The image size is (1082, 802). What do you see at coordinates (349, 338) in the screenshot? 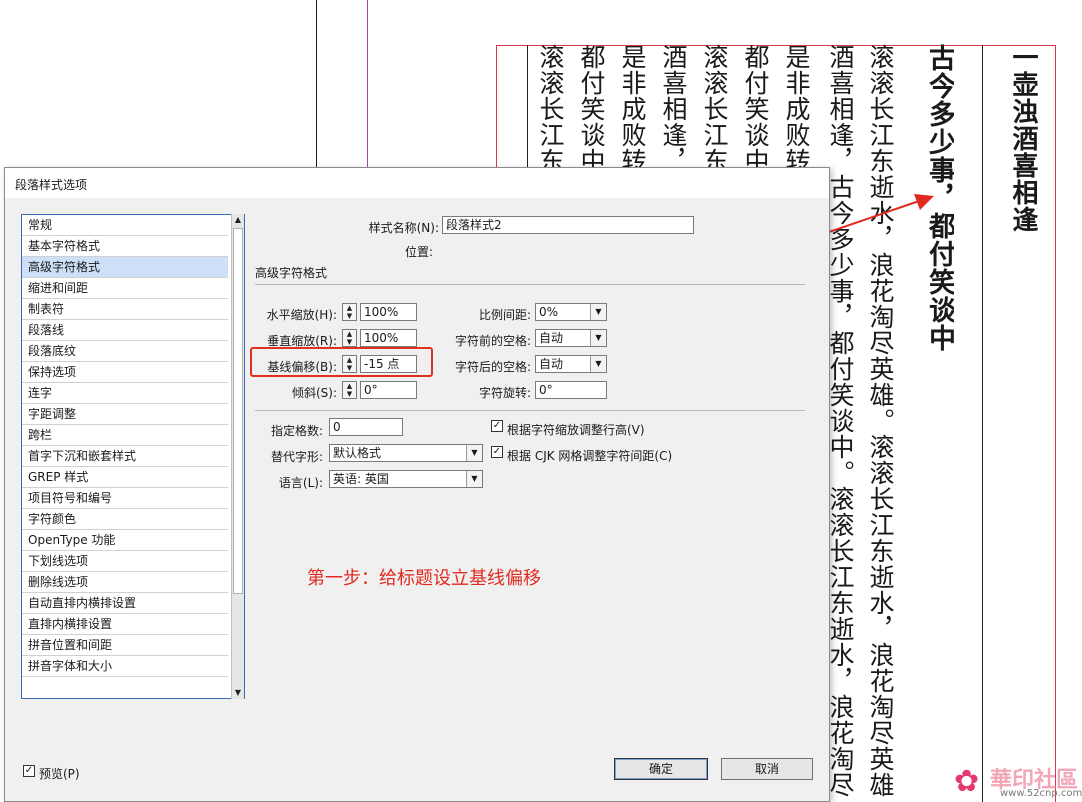
I see `vertical-scale-spin-icon: ▲ ▼` at bounding box center [349, 338].